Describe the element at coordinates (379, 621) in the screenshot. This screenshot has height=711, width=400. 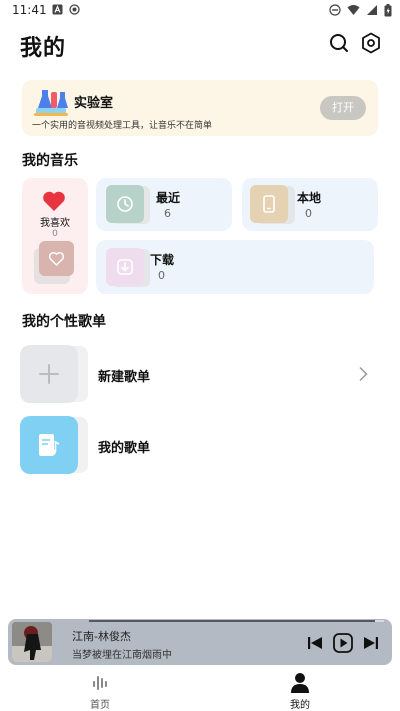
I see `playback-progress-remaining` at that location.